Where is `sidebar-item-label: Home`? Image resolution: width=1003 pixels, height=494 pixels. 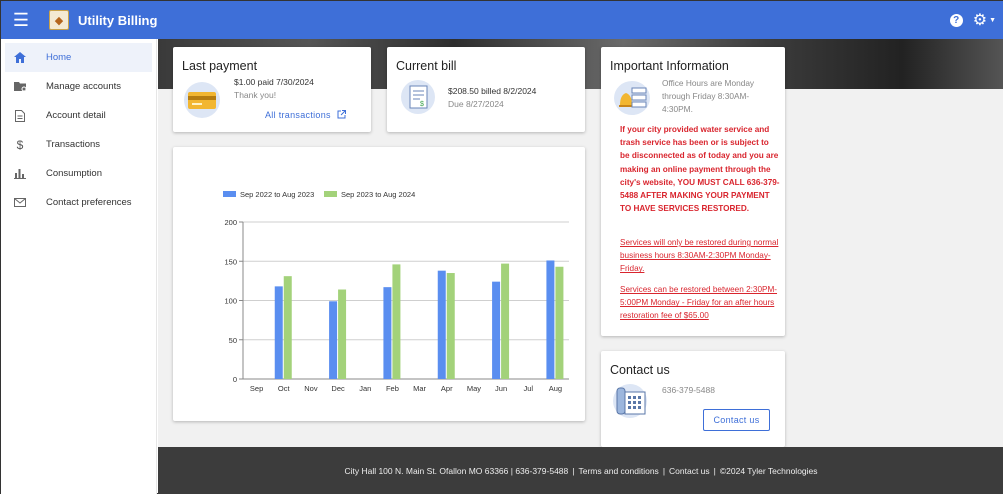
sidebar-item-label: Home is located at coordinates (59, 57).